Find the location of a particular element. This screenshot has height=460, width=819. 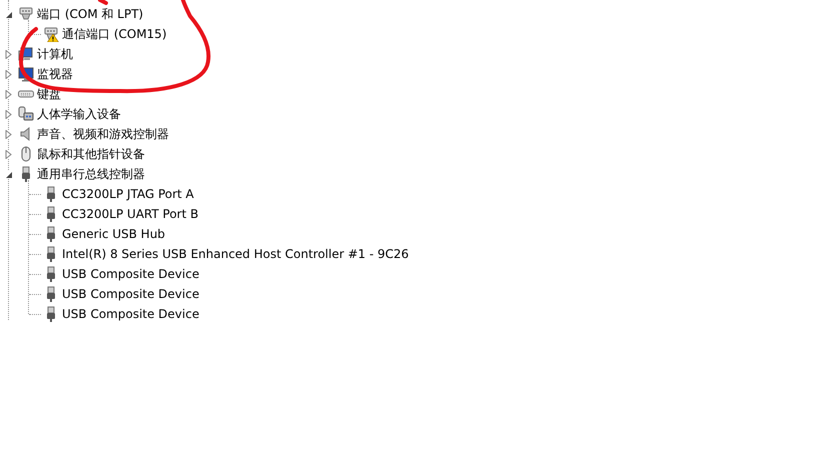

tree-item: 计算机 is located at coordinates (55, 54).